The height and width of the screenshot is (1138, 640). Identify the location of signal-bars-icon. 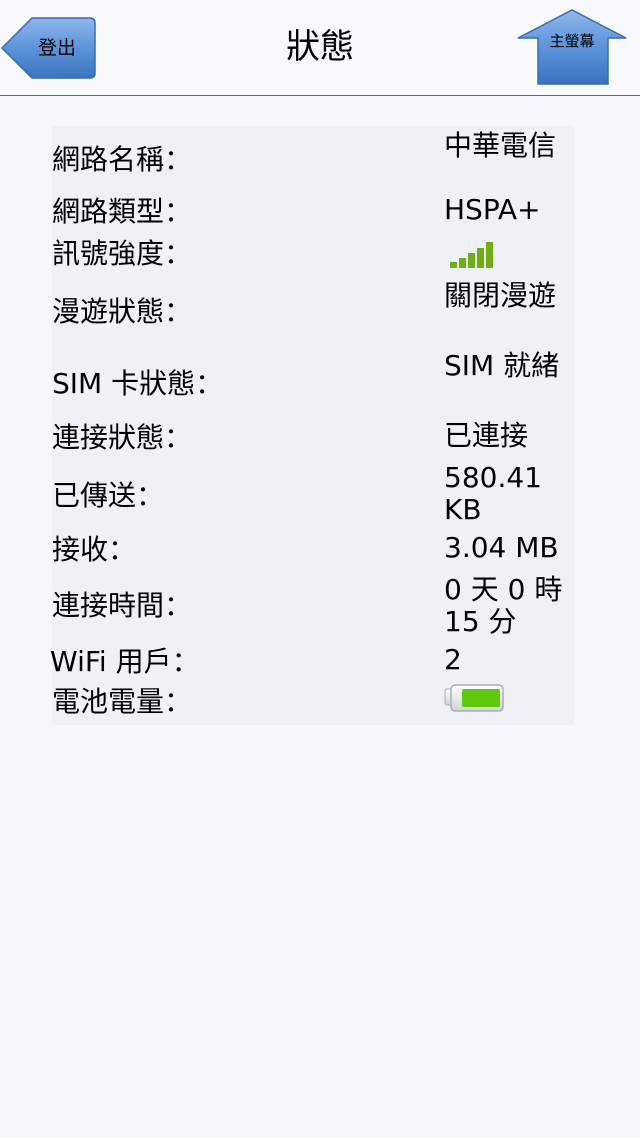
(471, 255).